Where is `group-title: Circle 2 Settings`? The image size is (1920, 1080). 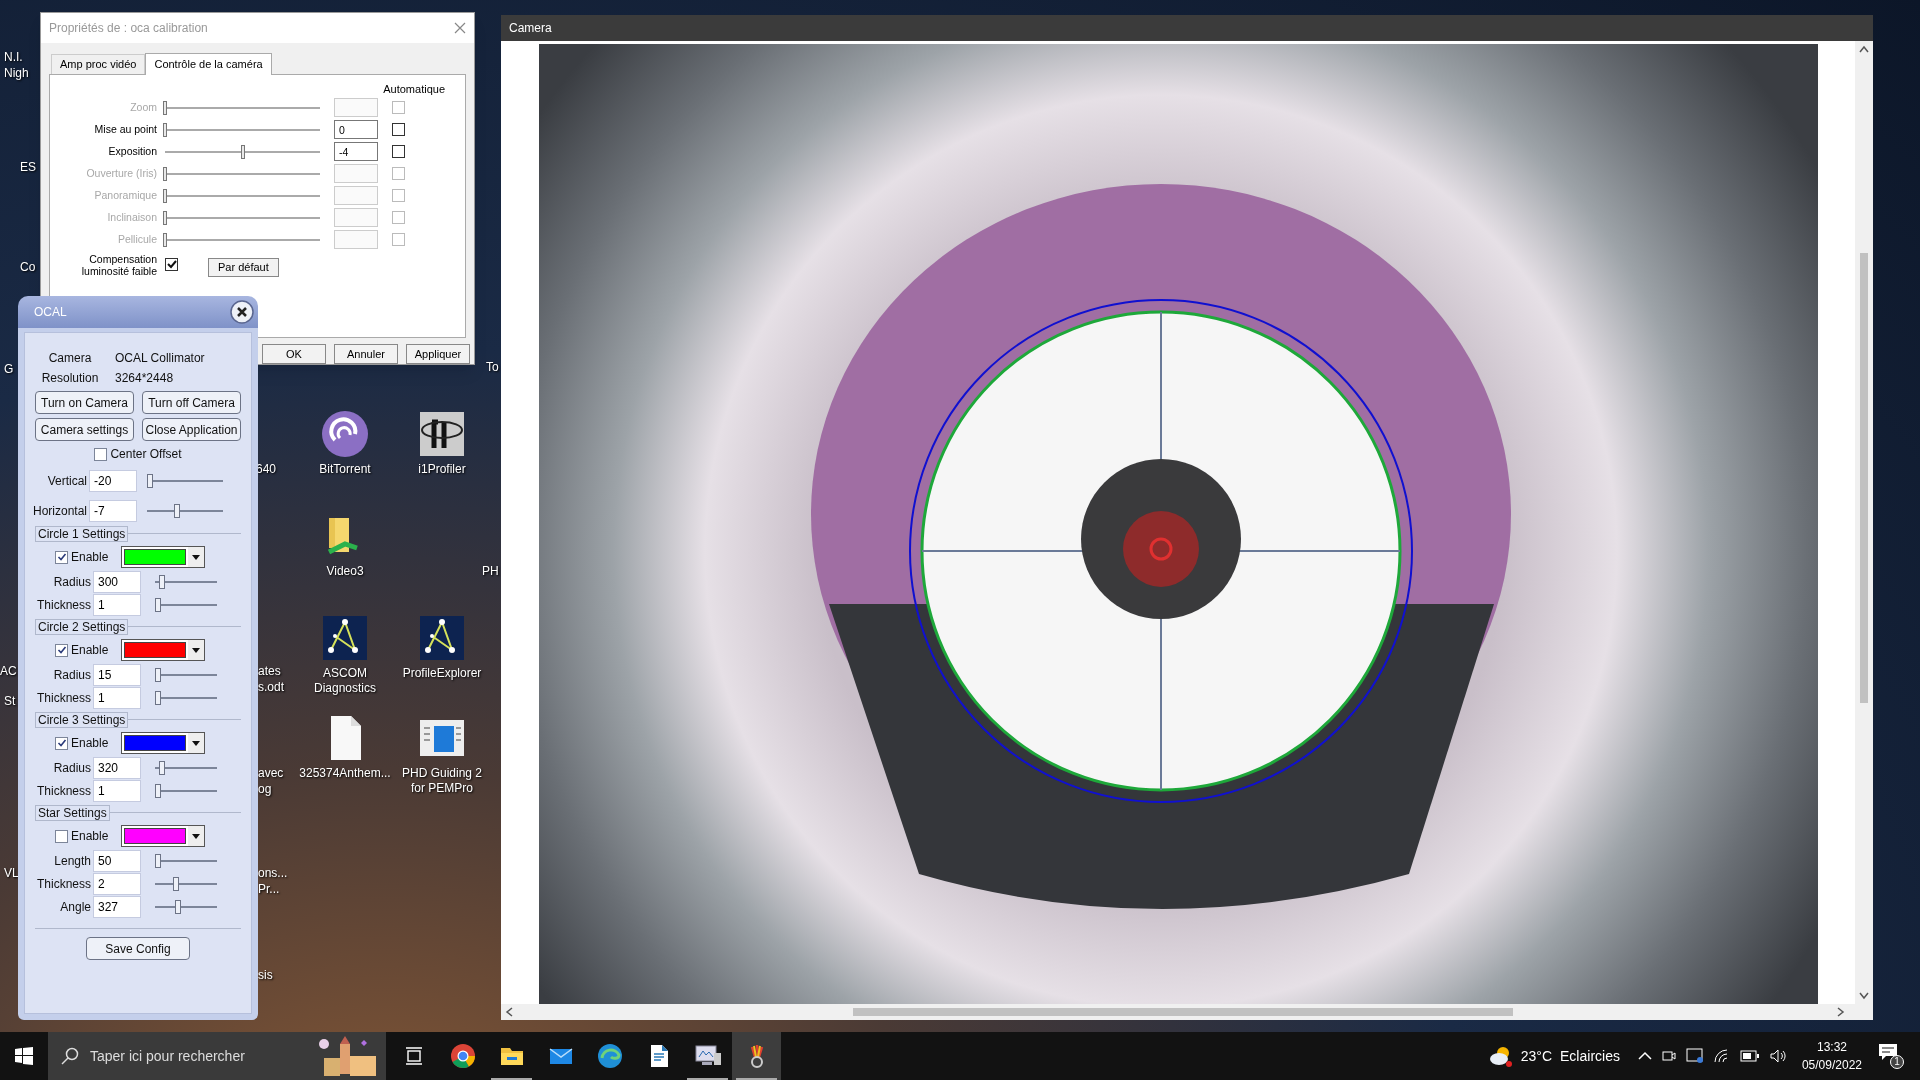 group-title: Circle 2 Settings is located at coordinates (82, 627).